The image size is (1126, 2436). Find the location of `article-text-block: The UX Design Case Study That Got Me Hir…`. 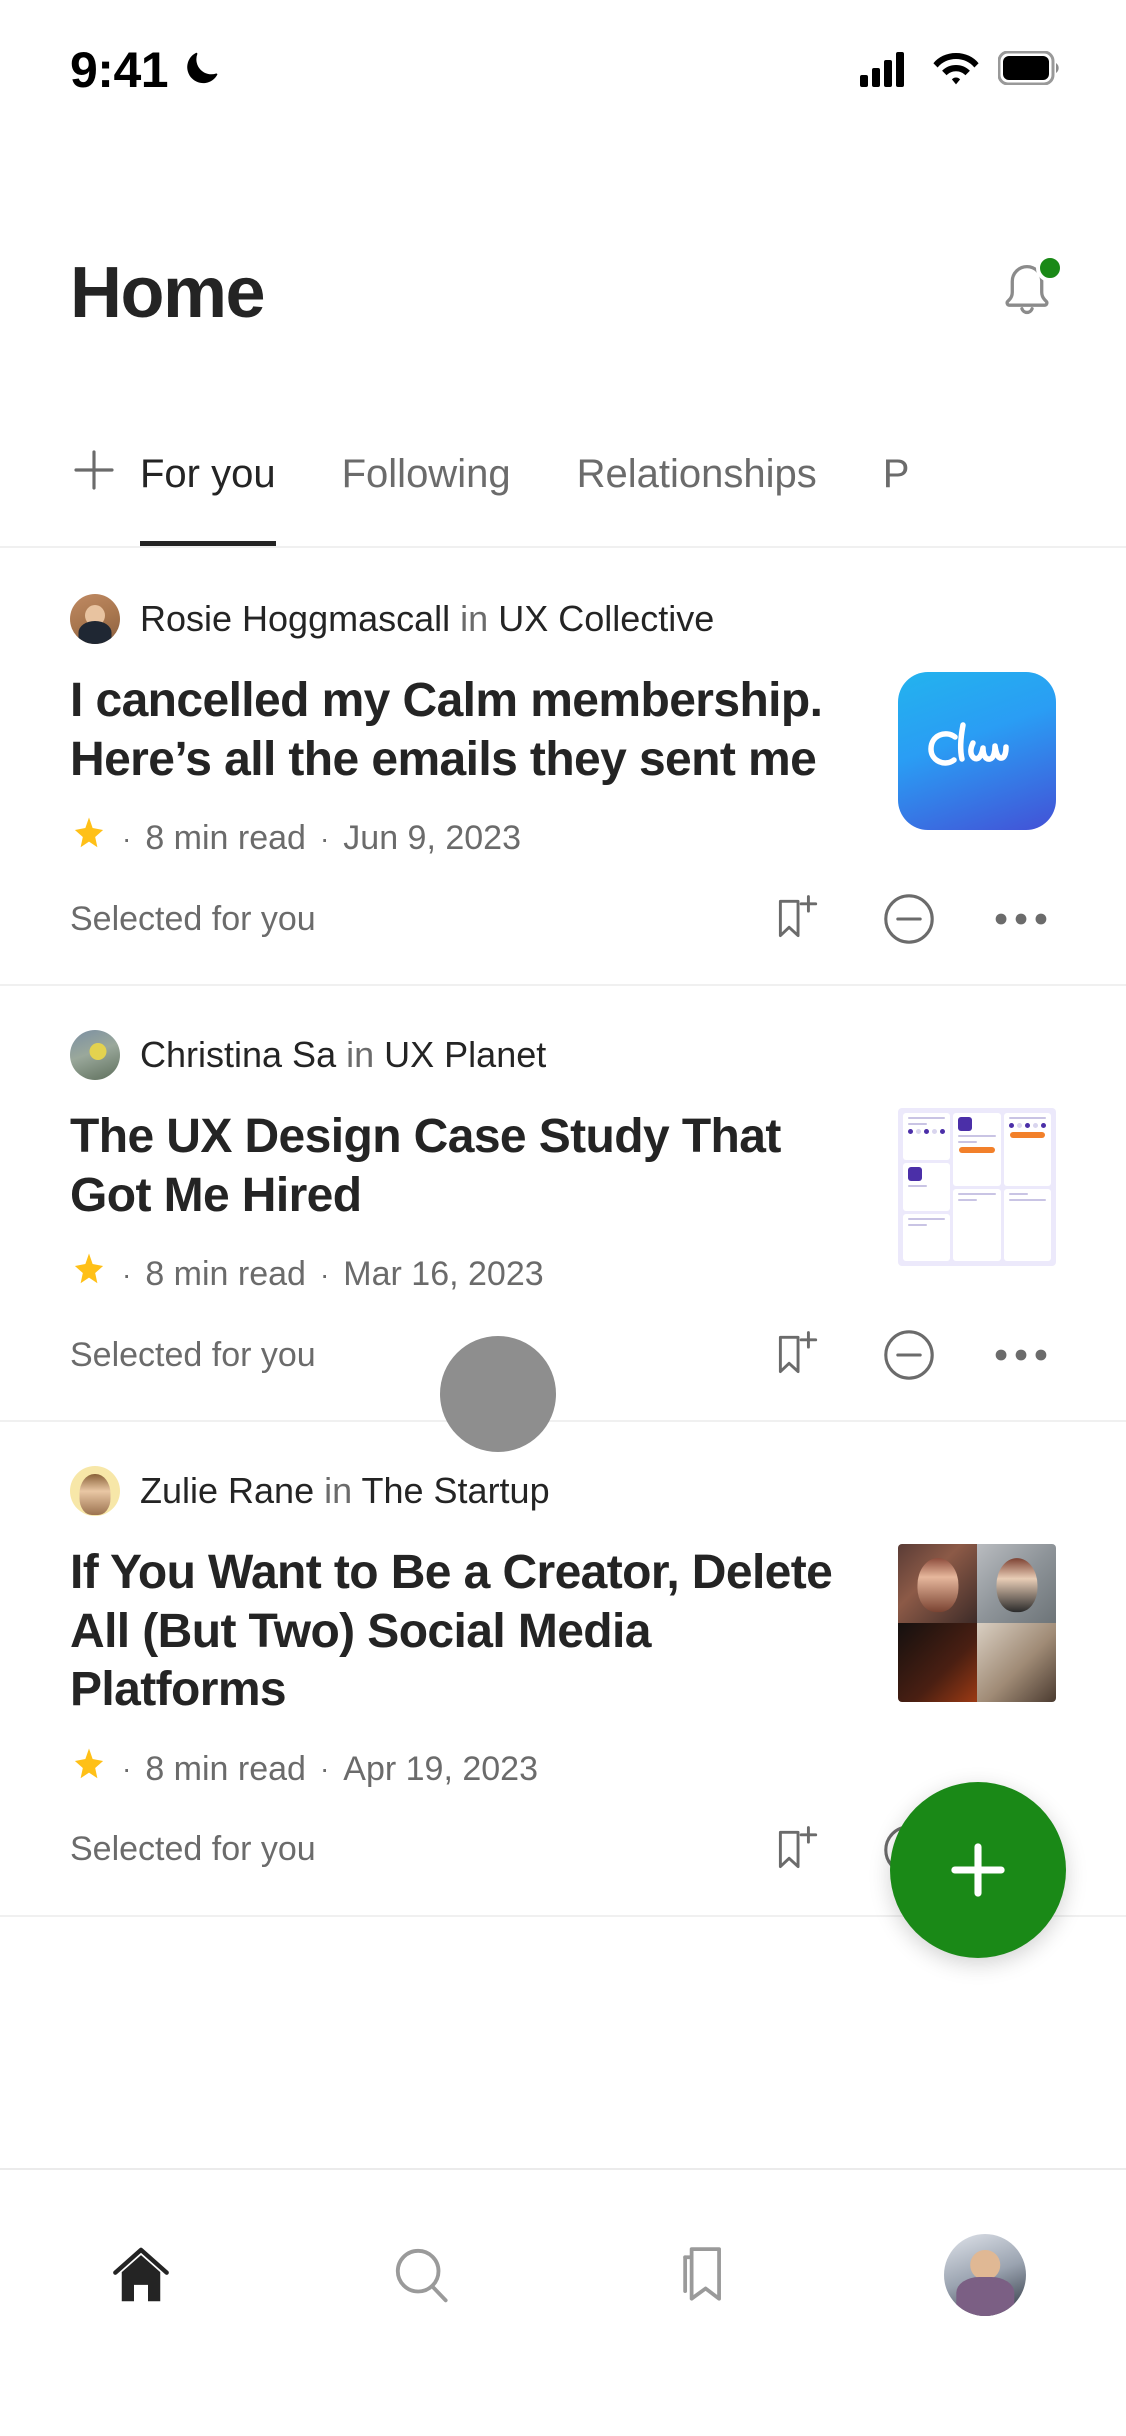

article-text-block: The UX Design Case Study That Got Me Hir… is located at coordinates (470, 1203).